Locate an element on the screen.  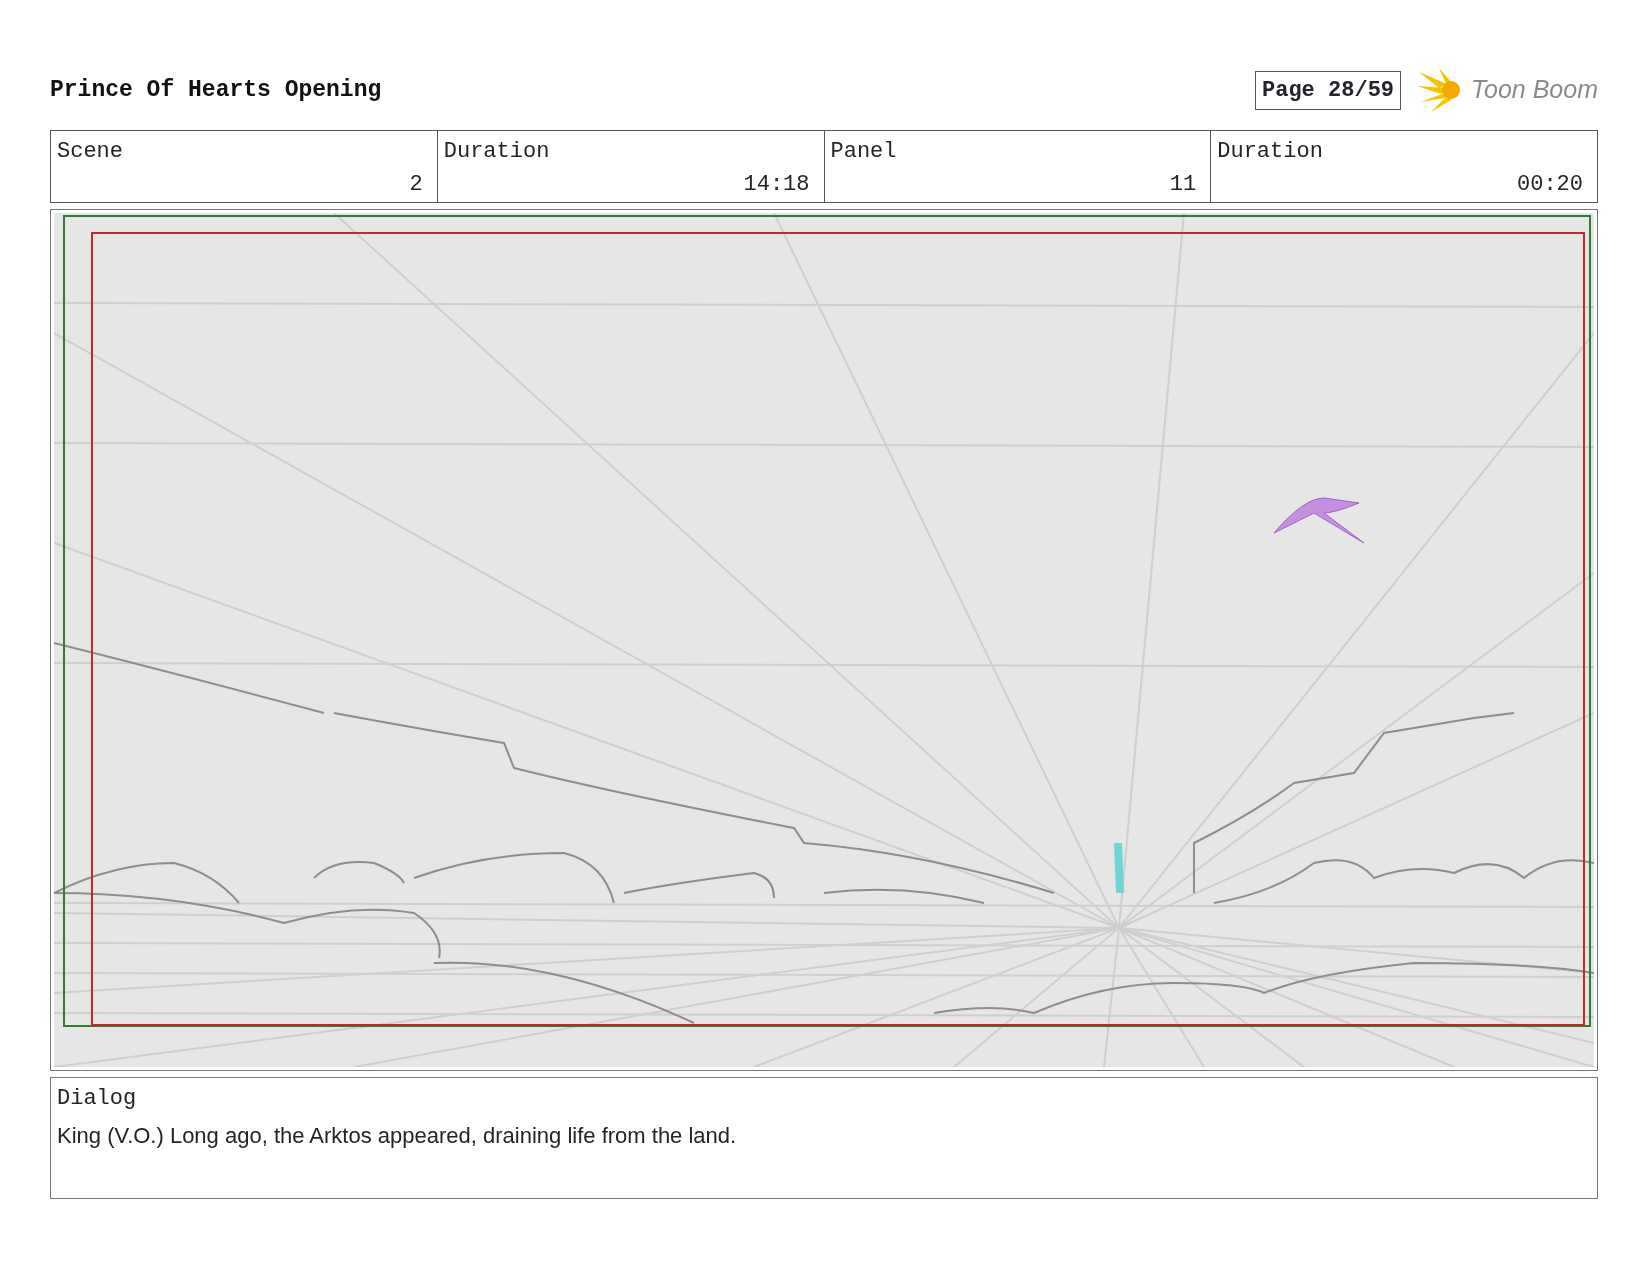
page-number: Page 28/59 is located at coordinates (1328, 90).